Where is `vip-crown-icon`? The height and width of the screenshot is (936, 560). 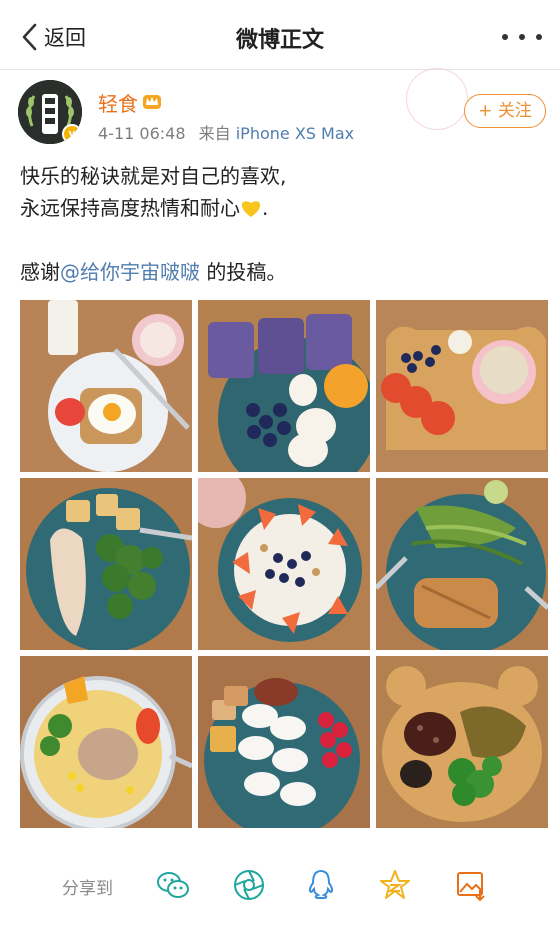 vip-crown-icon is located at coordinates (152, 102).